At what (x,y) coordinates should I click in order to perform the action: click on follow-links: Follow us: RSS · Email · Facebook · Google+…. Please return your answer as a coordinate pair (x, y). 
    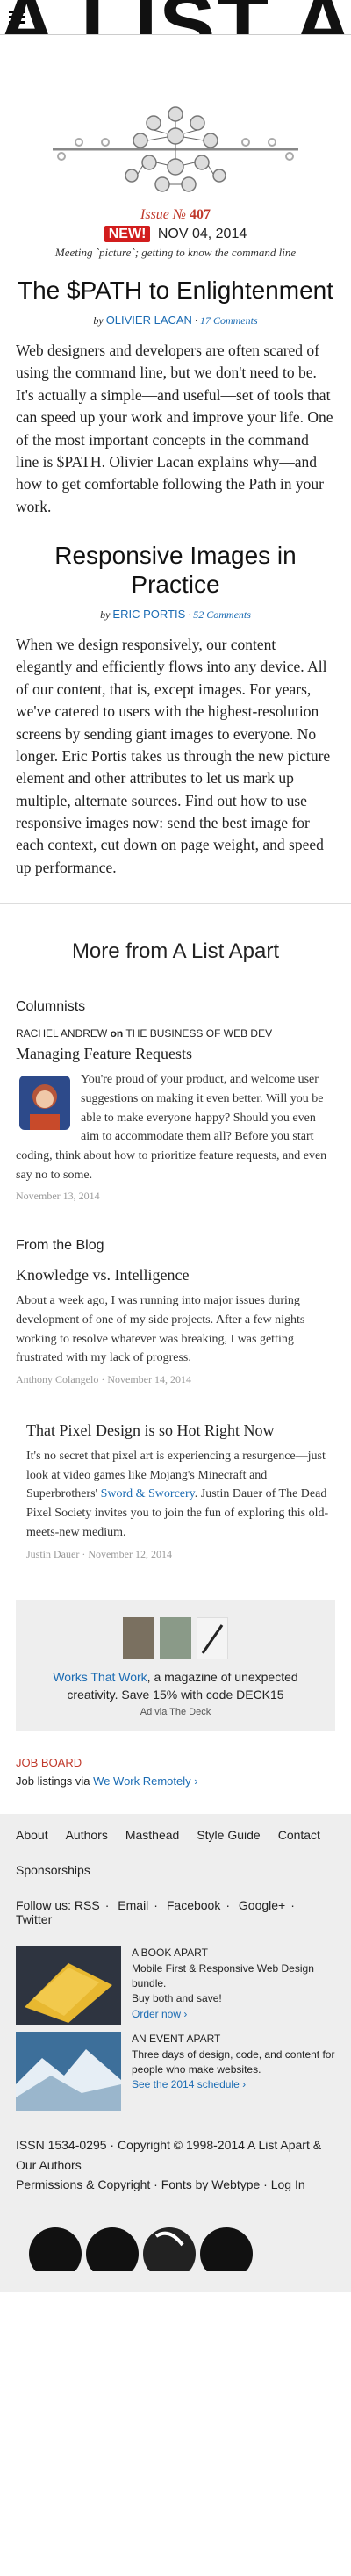
    Looking at the image, I should click on (155, 1912).